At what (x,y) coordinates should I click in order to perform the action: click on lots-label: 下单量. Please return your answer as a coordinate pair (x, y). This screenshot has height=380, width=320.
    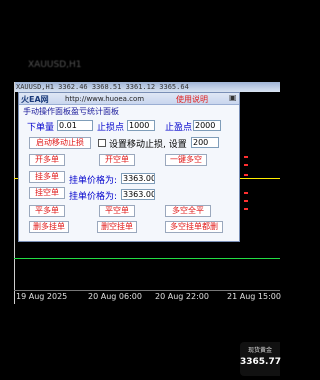
    Looking at the image, I should click on (41, 128).